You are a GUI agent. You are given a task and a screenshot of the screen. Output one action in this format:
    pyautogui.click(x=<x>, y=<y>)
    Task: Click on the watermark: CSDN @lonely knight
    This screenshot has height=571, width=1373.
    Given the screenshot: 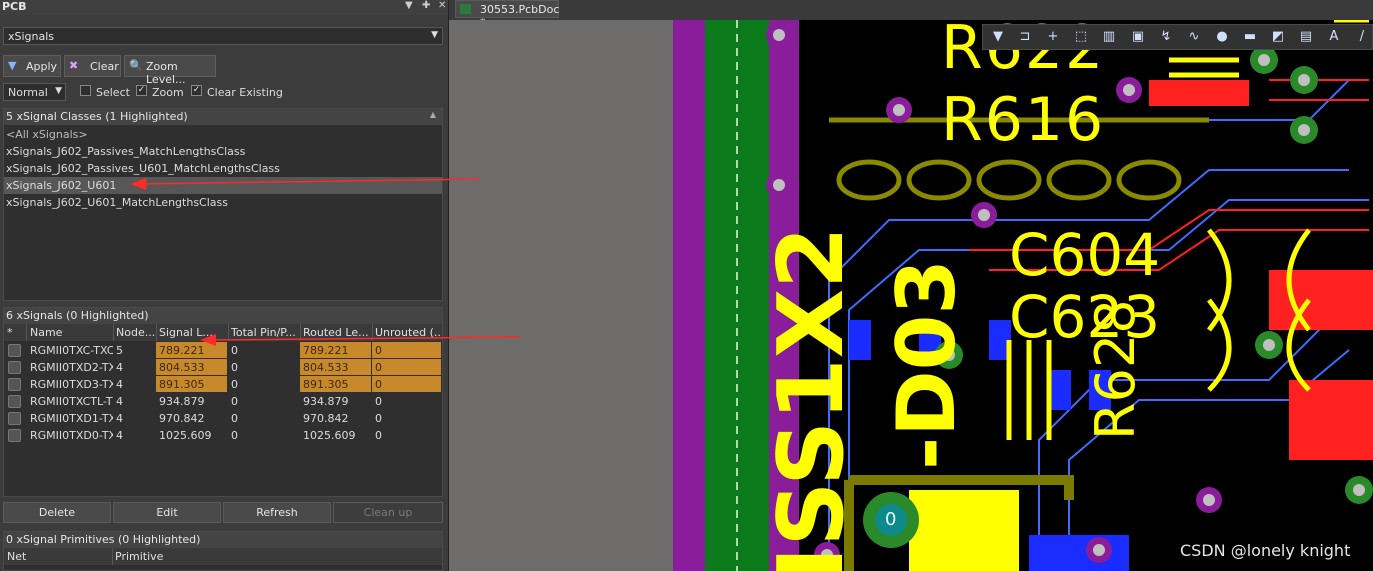 What is the action you would take?
    pyautogui.click(x=1265, y=550)
    